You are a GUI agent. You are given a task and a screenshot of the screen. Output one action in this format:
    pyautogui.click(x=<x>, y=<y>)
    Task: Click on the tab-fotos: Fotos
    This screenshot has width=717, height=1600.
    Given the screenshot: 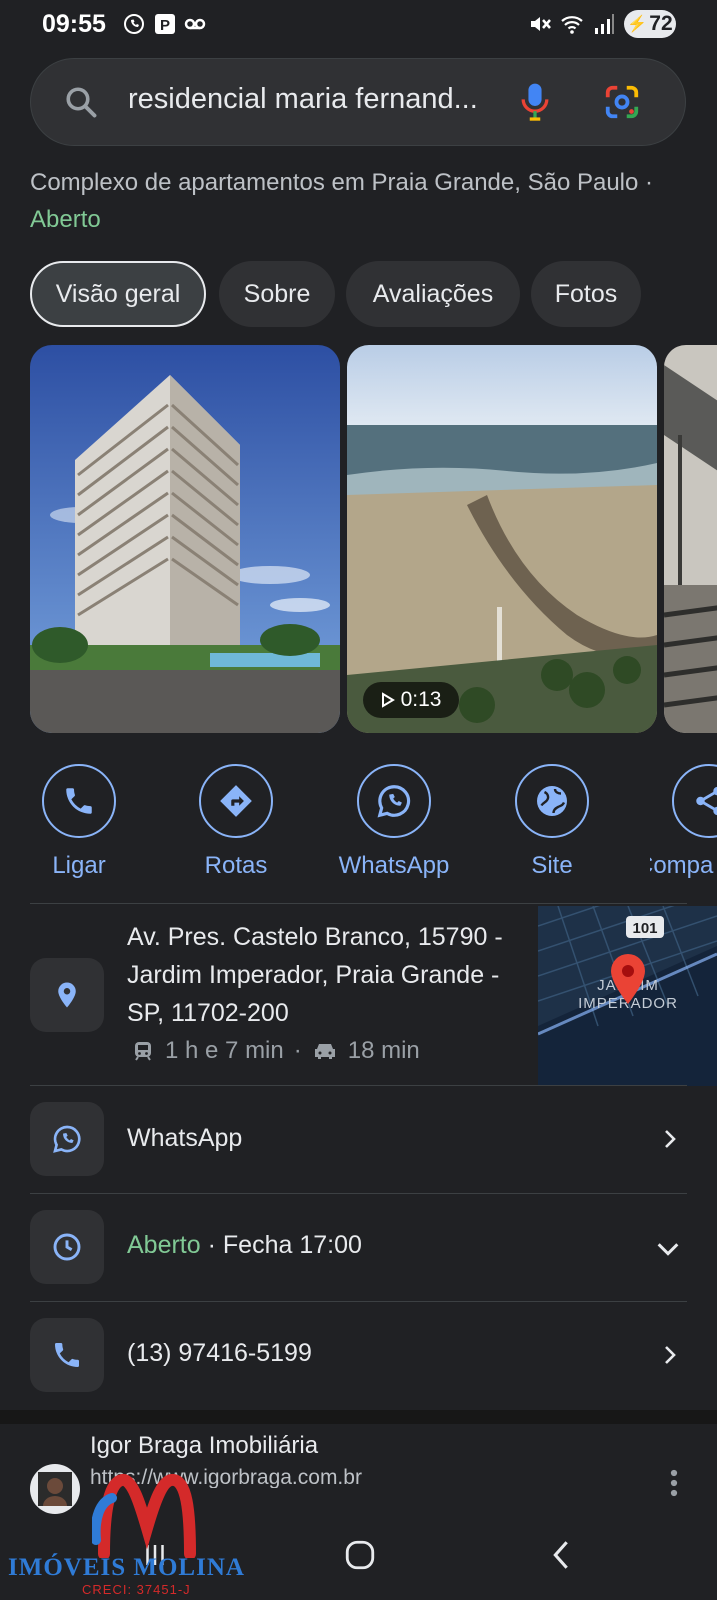 What is the action you would take?
    pyautogui.click(x=586, y=294)
    